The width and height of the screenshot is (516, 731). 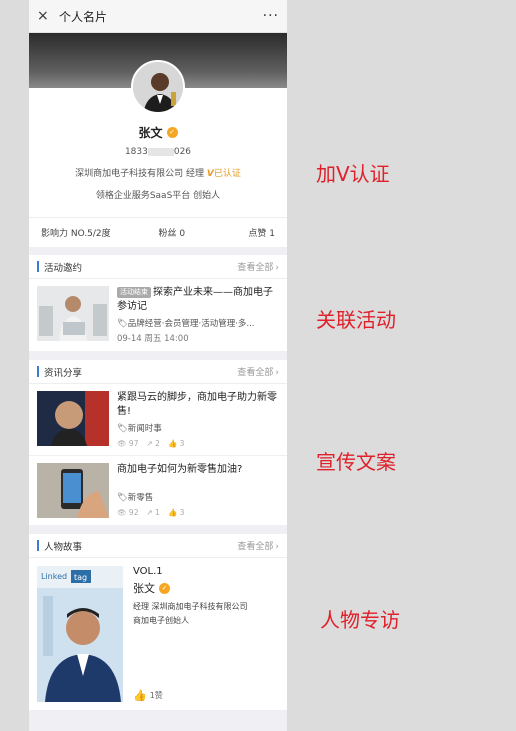 I want to click on section-title: 资讯分享, so click(x=63, y=373).